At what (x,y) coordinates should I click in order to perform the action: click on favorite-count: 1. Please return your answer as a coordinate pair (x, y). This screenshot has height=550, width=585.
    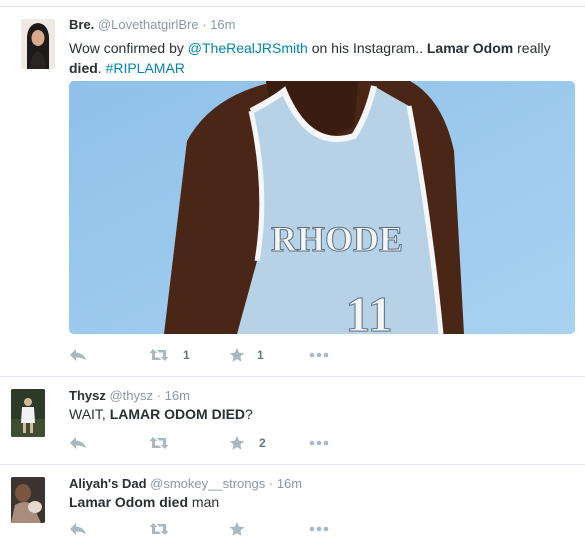
    Looking at the image, I should click on (260, 355).